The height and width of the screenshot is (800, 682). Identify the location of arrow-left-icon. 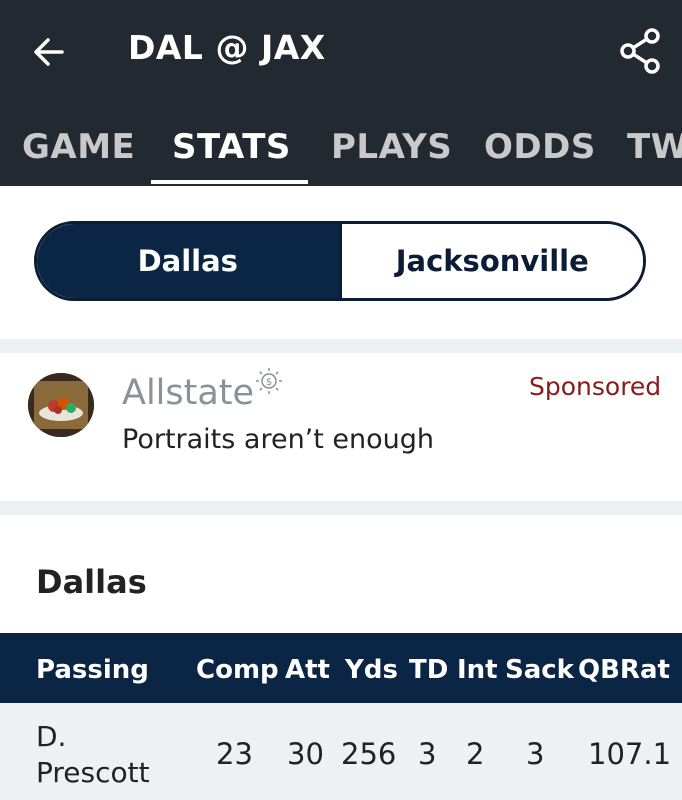
(49, 52).